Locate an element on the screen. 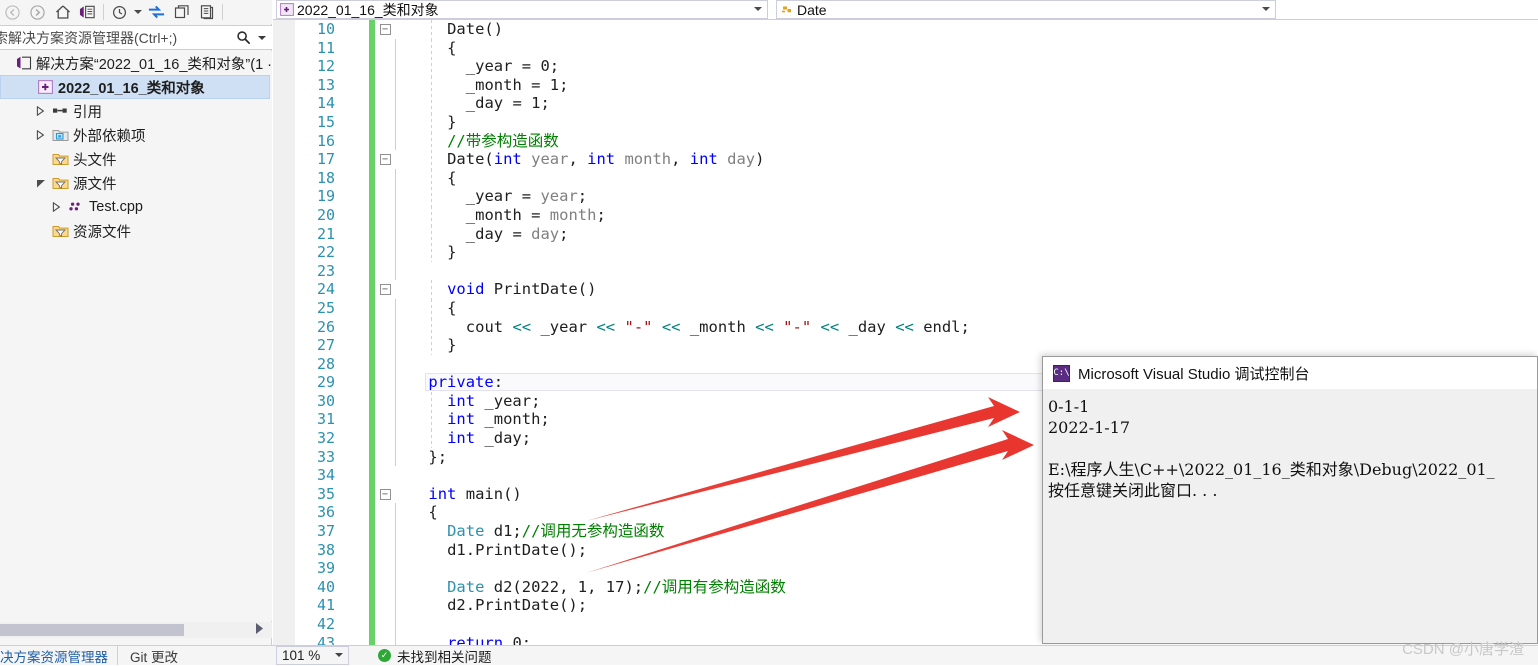  collapse-all-icon is located at coordinates (181, 12).